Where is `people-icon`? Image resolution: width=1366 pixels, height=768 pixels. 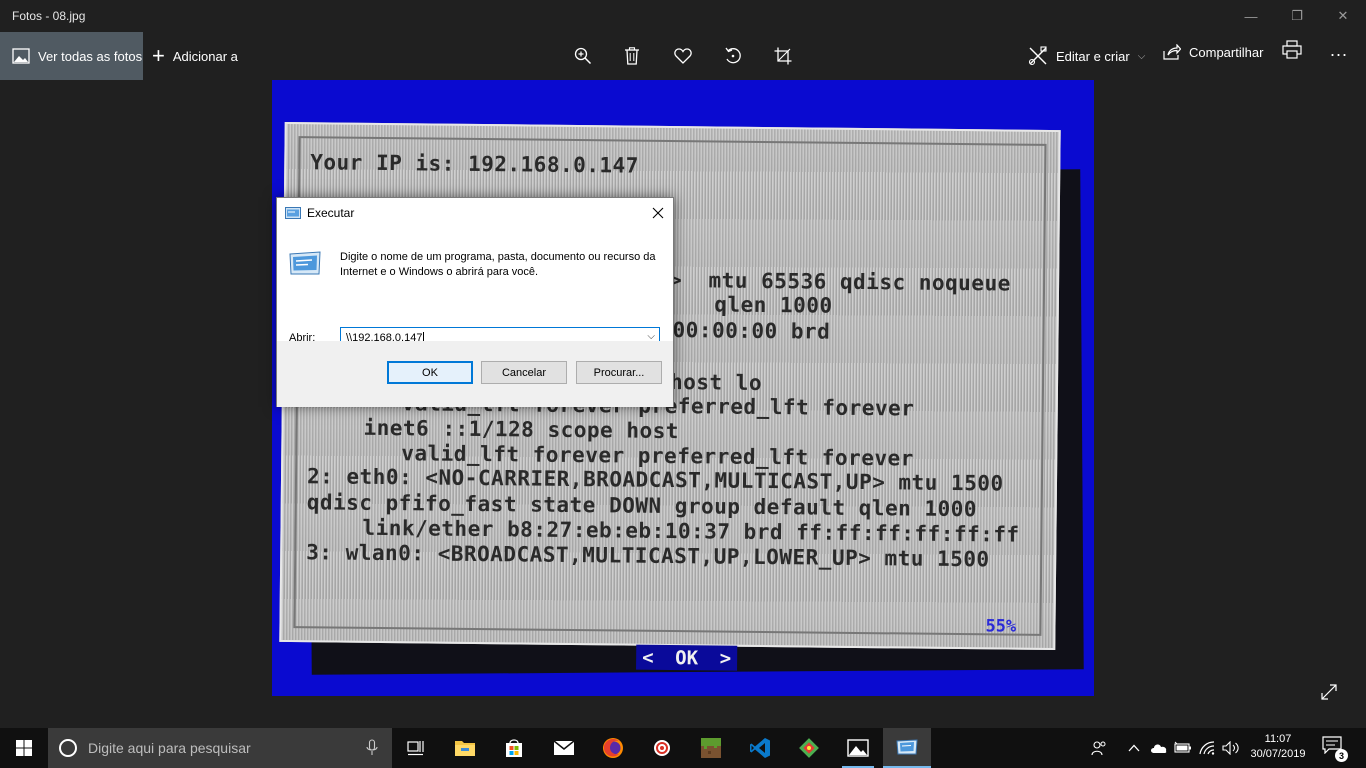 people-icon is located at coordinates (1098, 748).